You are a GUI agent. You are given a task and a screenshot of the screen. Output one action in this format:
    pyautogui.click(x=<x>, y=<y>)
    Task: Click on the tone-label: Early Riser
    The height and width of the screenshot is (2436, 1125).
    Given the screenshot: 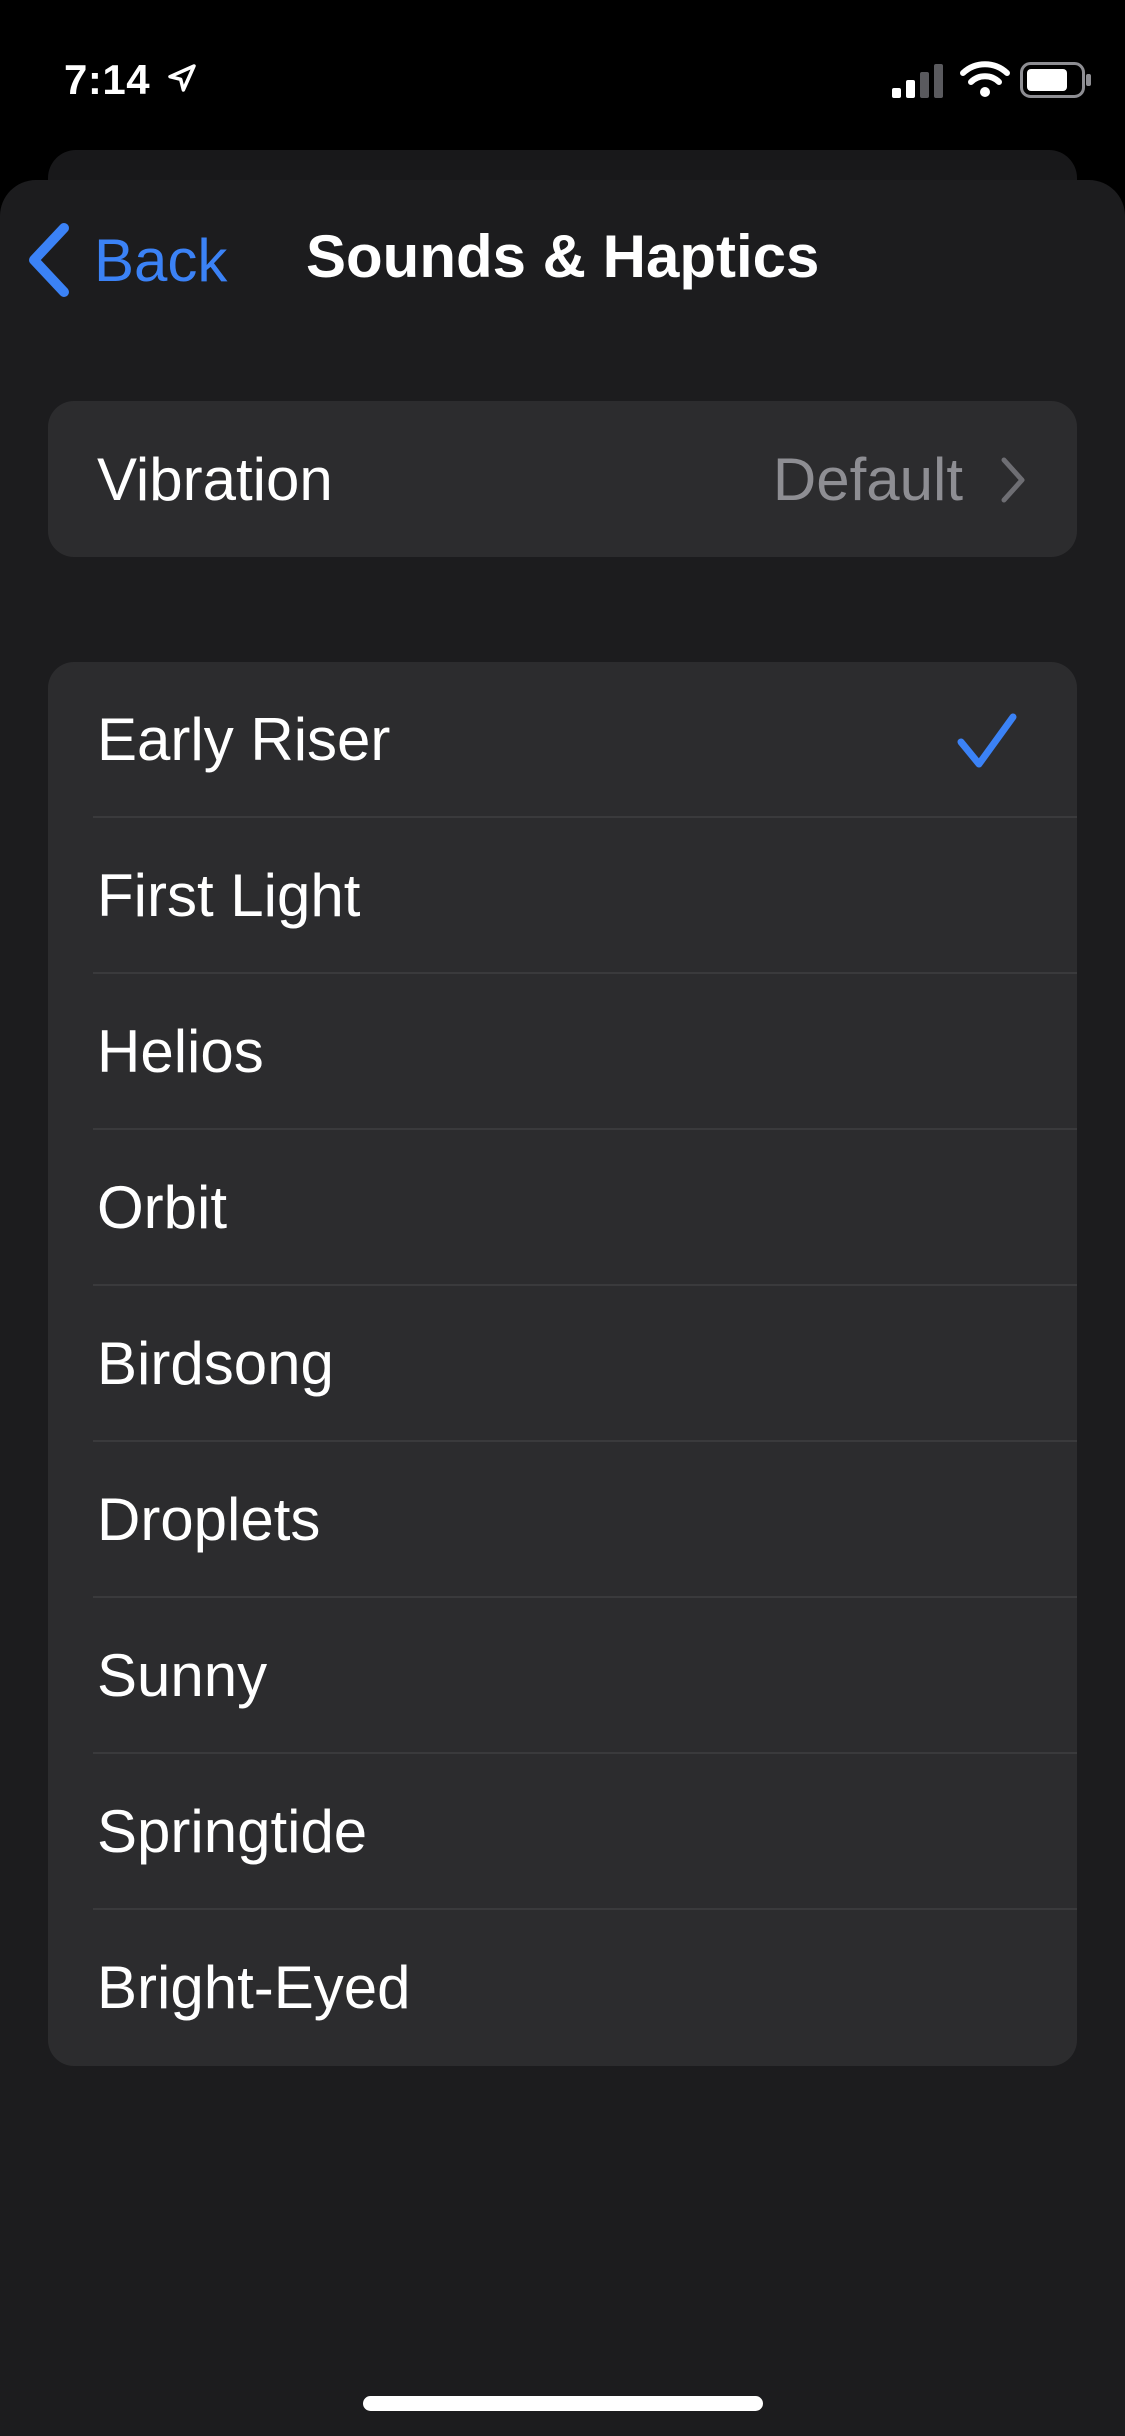 What is the action you would take?
    pyautogui.click(x=244, y=739)
    